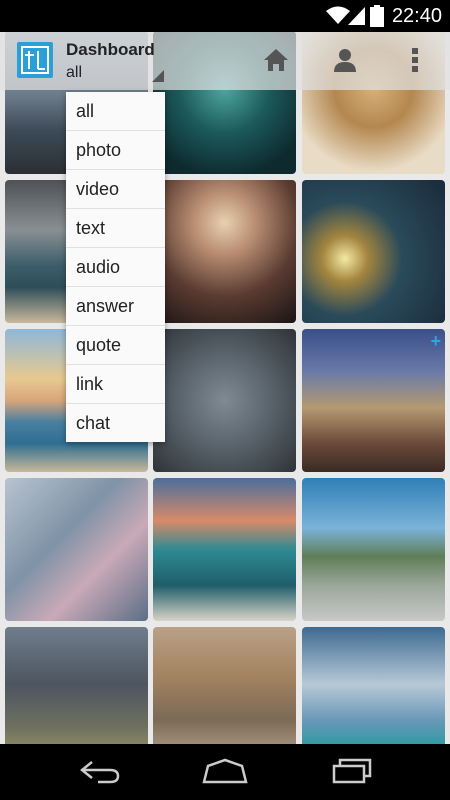 This screenshot has height=800, width=450. I want to click on battery-icon, so click(377, 16).